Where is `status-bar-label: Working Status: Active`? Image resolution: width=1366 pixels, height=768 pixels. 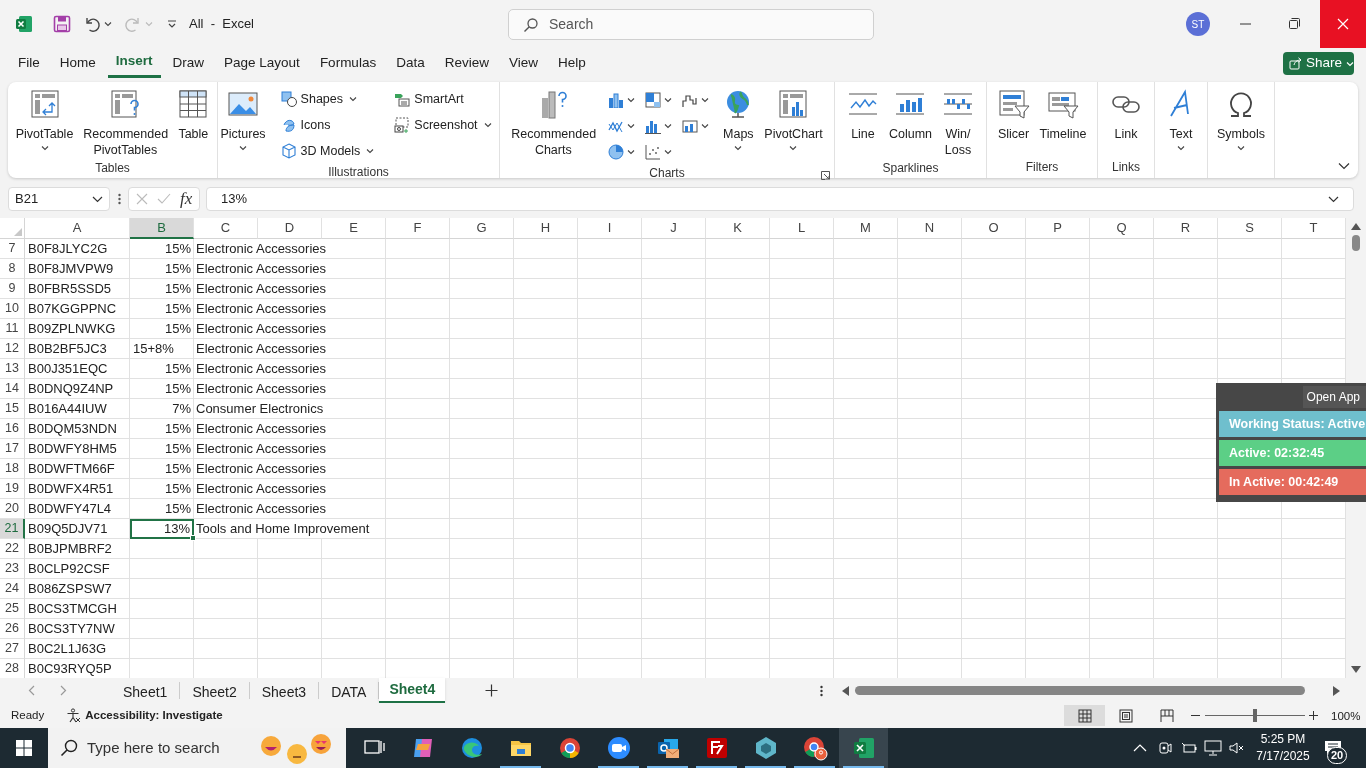 status-bar-label: Working Status: Active is located at coordinates (1292, 424).